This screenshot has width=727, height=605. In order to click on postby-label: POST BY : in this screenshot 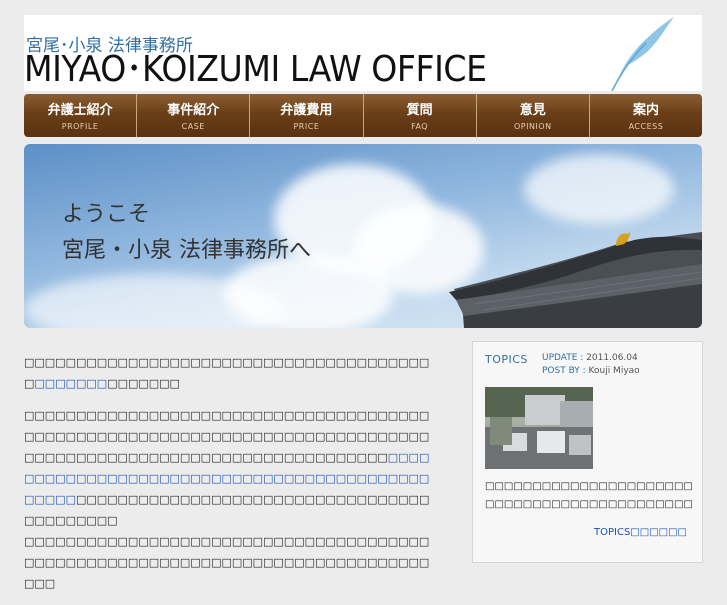, I will do `click(564, 371)`.